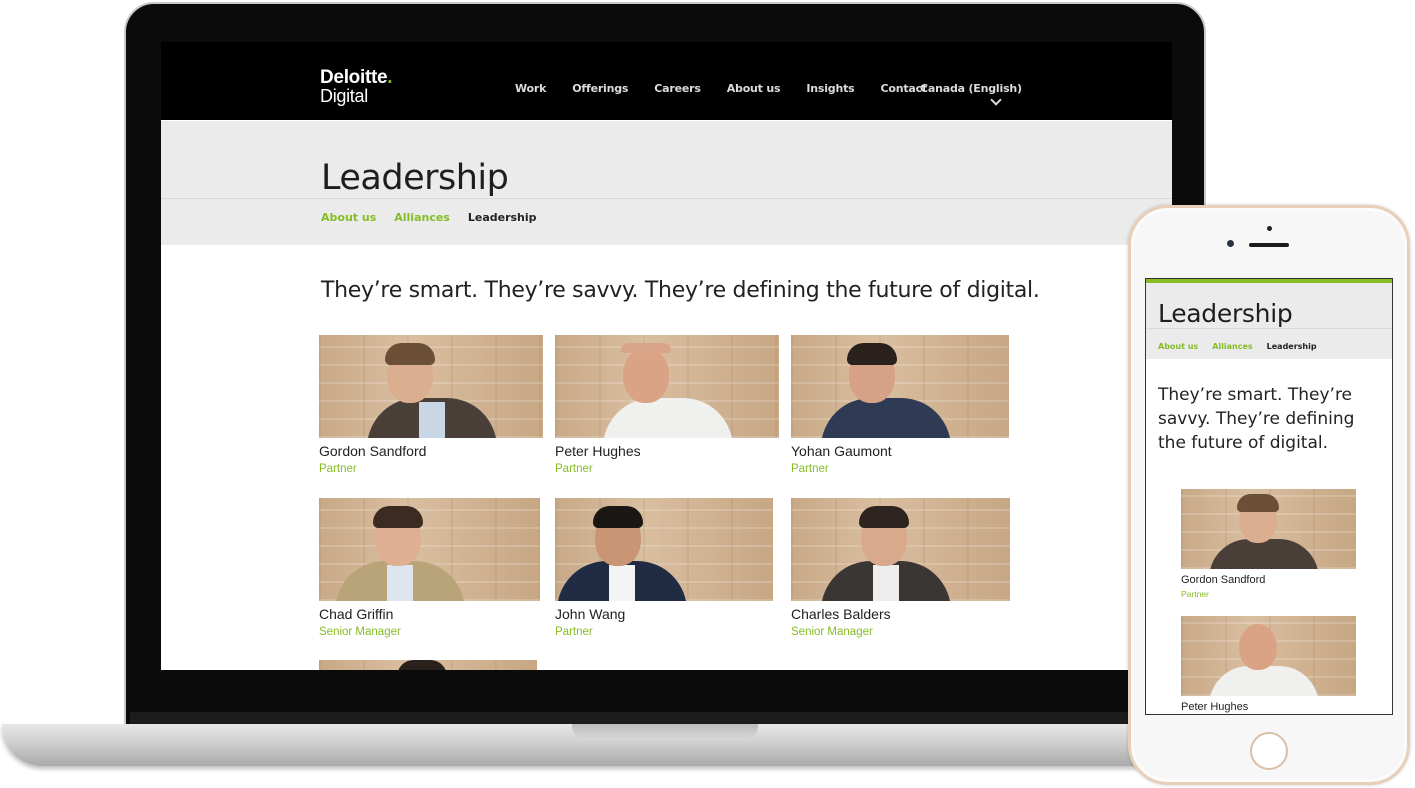 Image resolution: width=1415 pixels, height=788 pixels. What do you see at coordinates (754, 88) in the screenshot?
I see `nav-about-us: About us` at bounding box center [754, 88].